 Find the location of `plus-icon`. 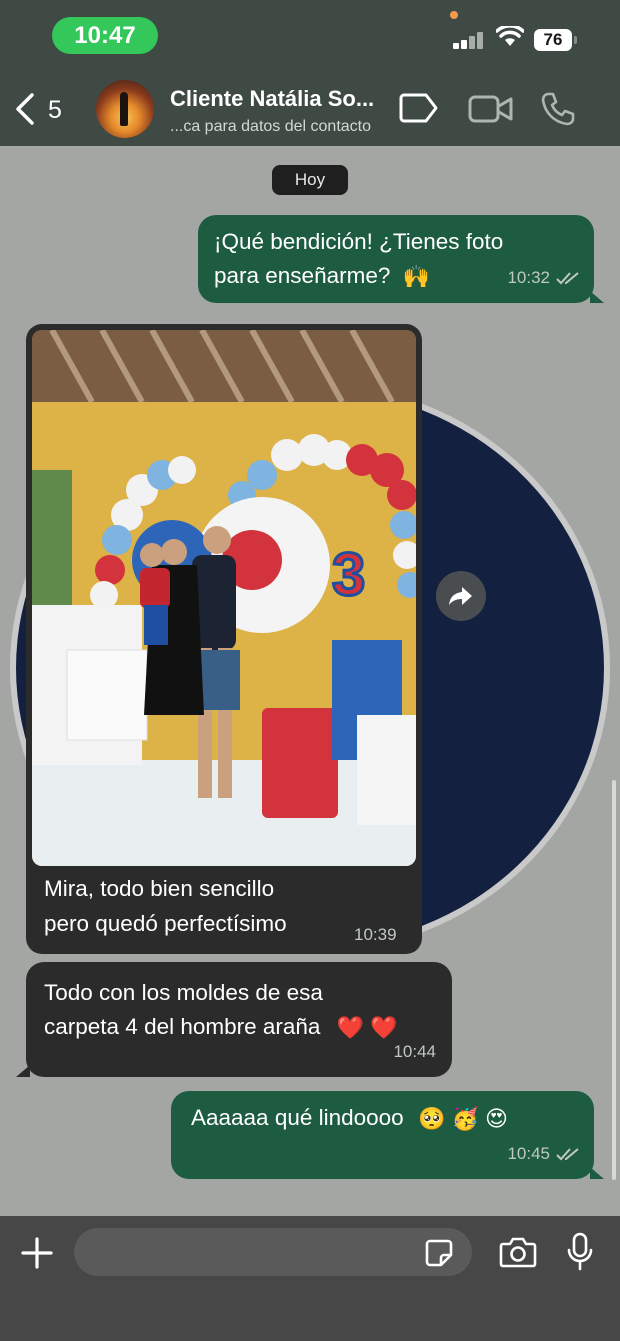

plus-icon is located at coordinates (37, 1253).